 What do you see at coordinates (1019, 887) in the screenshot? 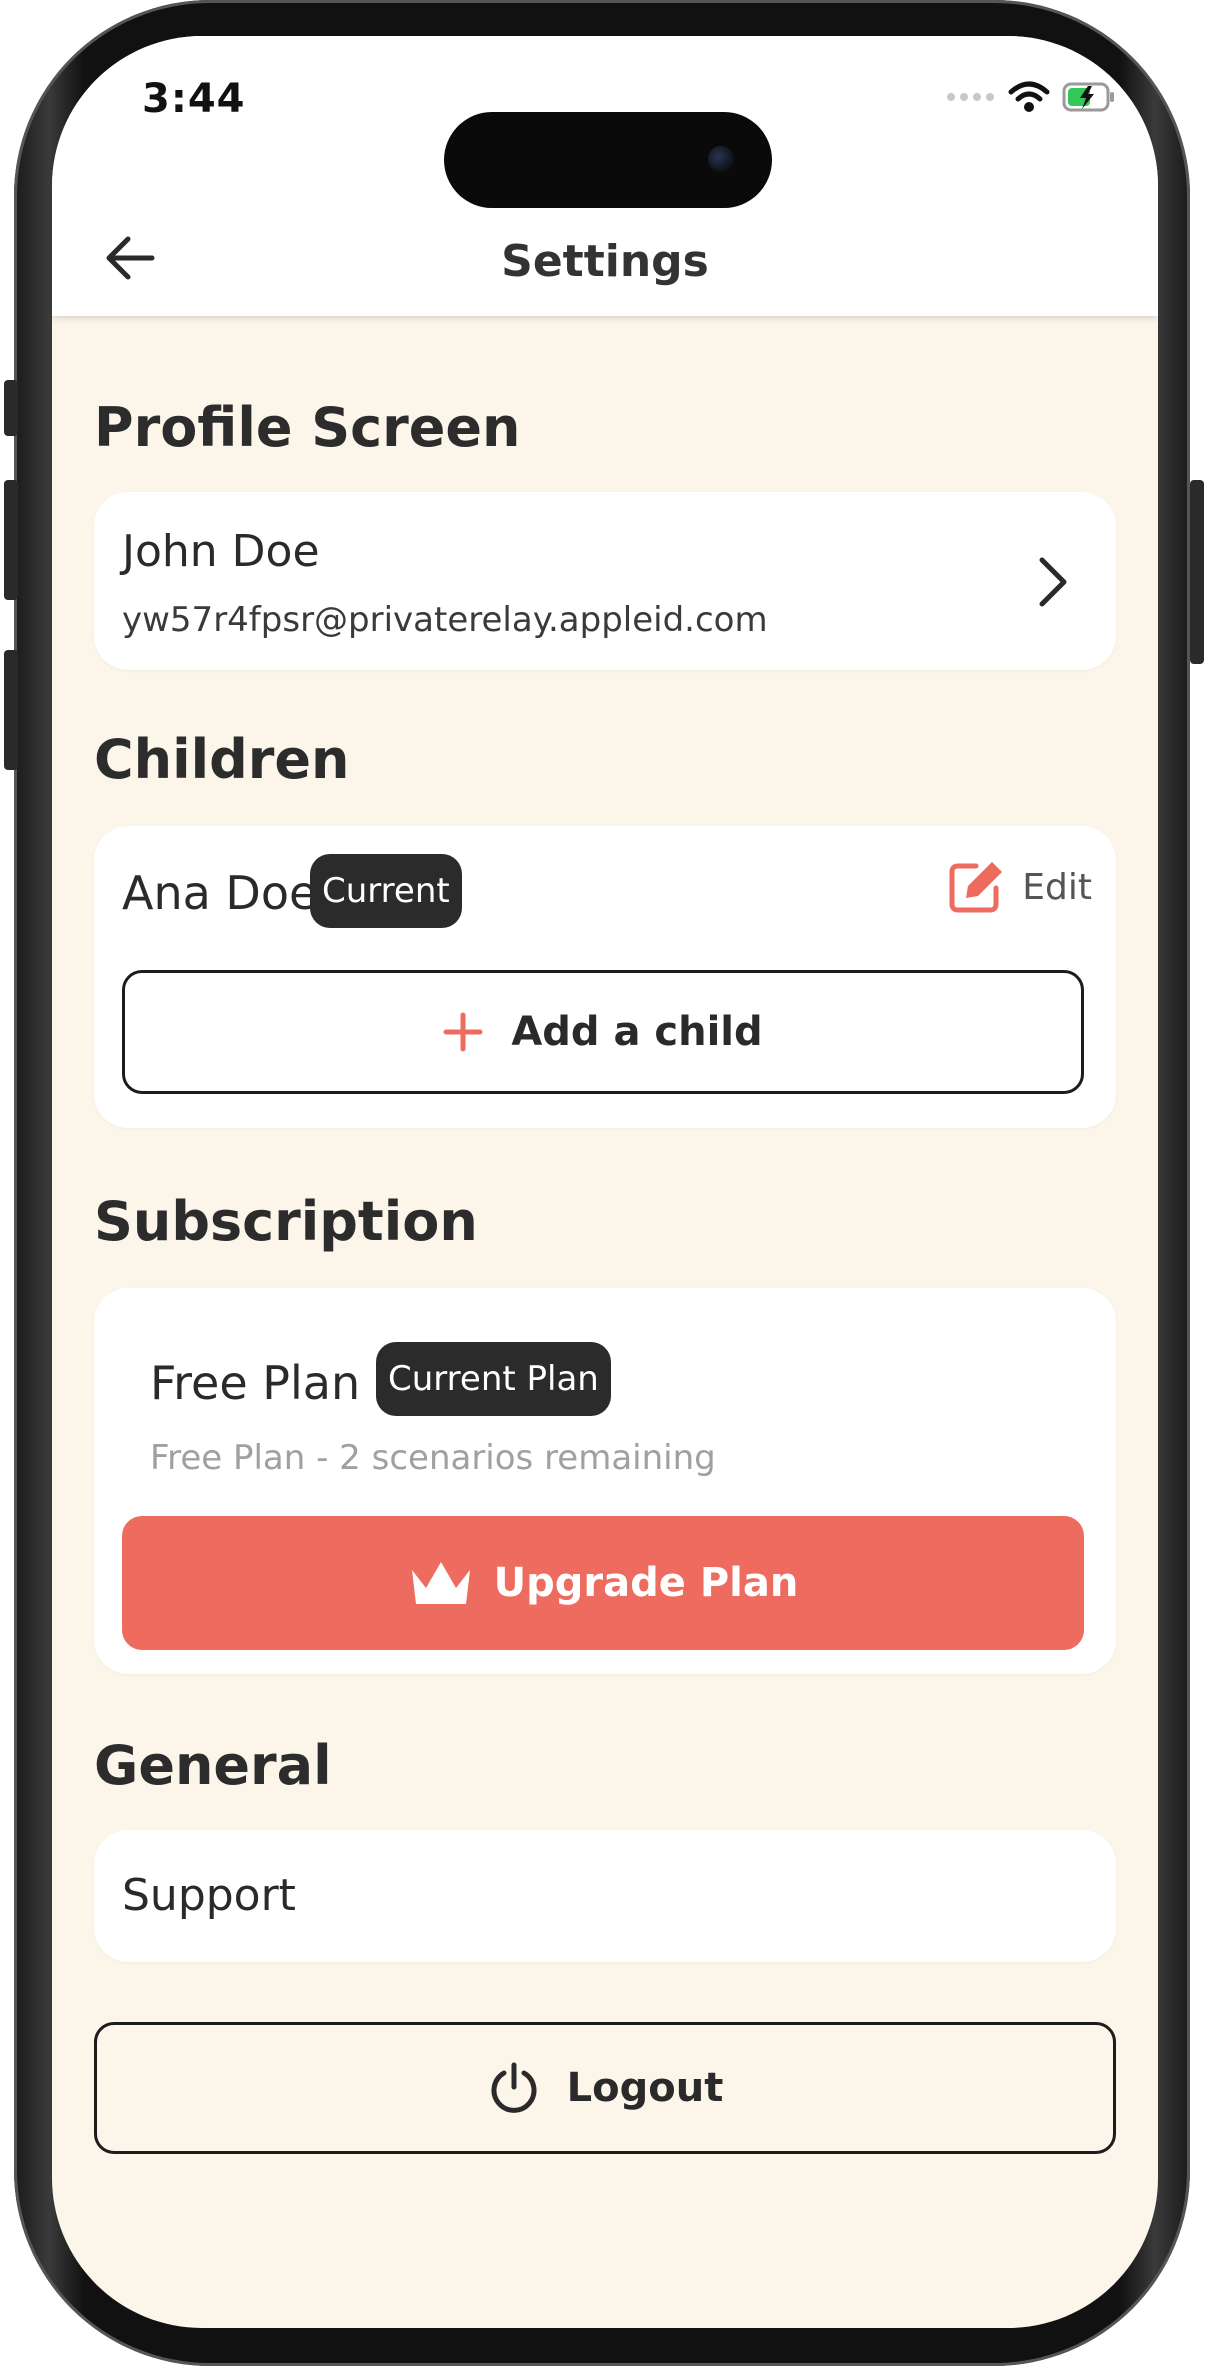
I see `edit-child-button: Edit` at bounding box center [1019, 887].